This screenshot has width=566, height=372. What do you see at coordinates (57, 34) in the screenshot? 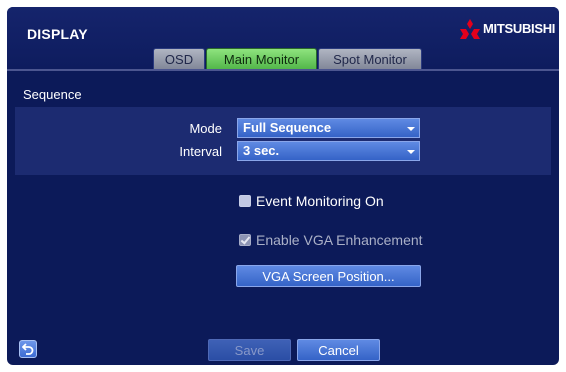
I see `window-title: DISPLAY` at bounding box center [57, 34].